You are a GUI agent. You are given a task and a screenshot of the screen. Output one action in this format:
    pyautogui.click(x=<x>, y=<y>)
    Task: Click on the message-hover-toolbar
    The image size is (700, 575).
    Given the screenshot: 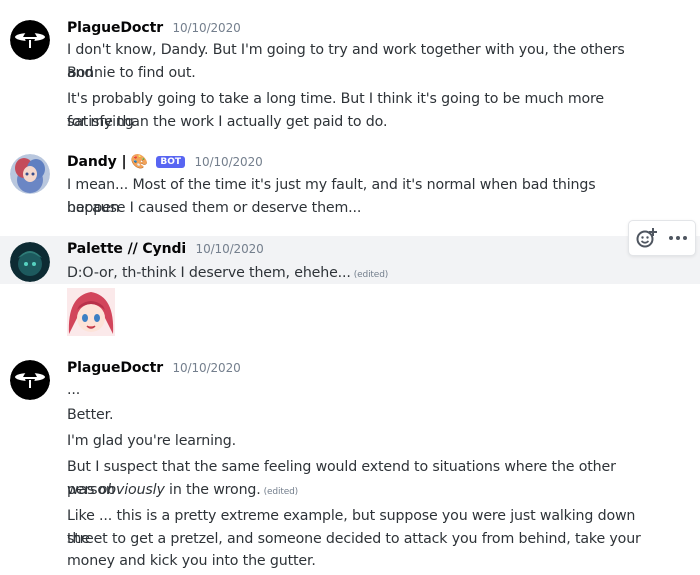 What is the action you would take?
    pyautogui.click(x=662, y=238)
    